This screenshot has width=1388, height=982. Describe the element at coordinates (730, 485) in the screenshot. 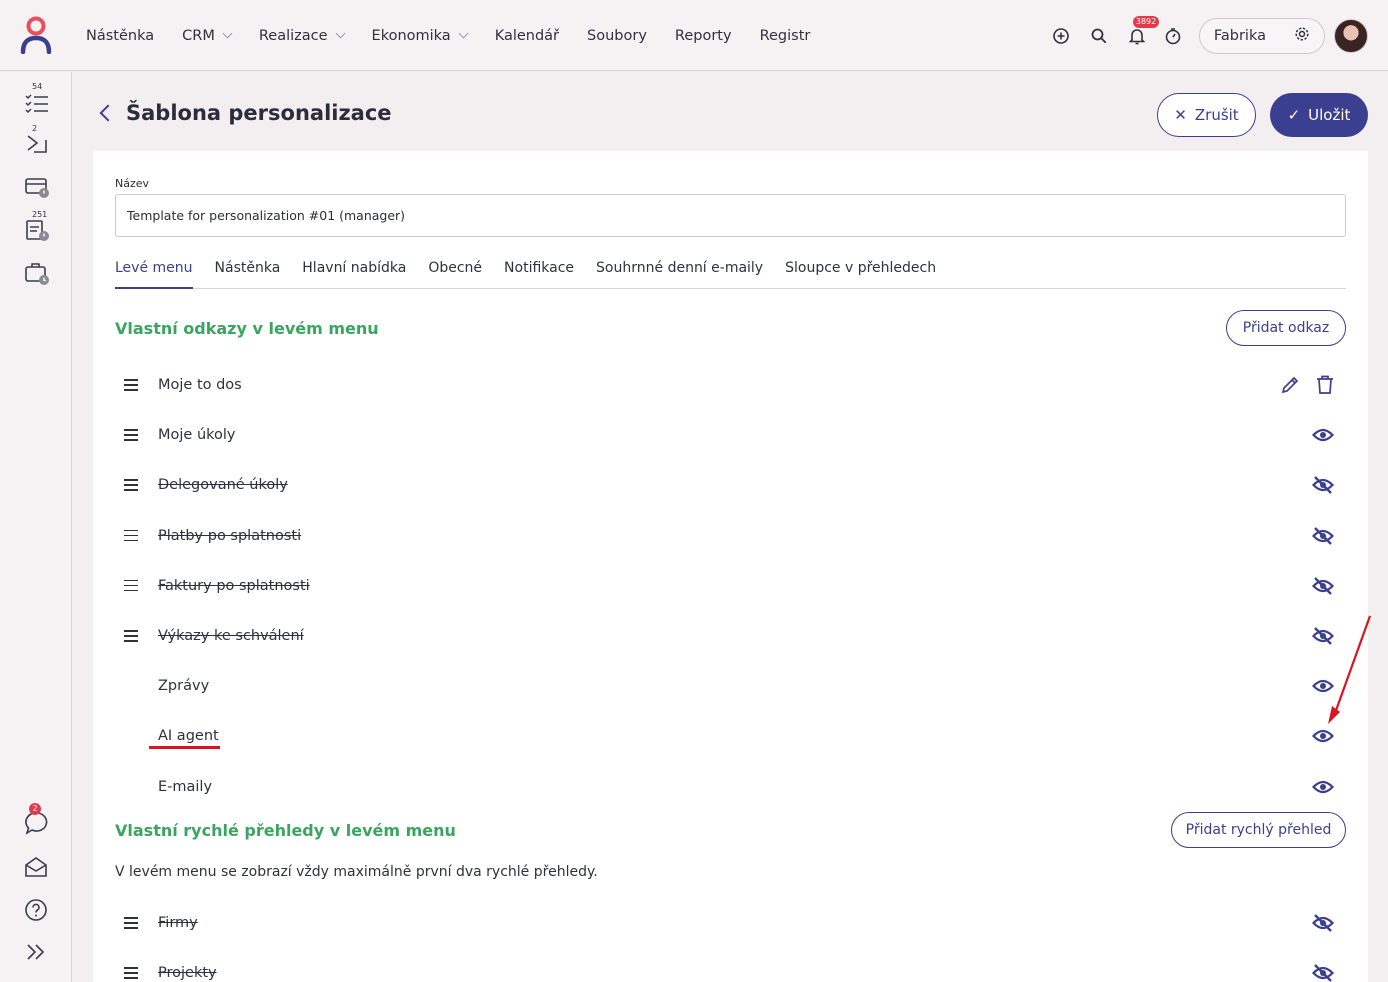

I see `list-item: Delegované úkoly` at that location.